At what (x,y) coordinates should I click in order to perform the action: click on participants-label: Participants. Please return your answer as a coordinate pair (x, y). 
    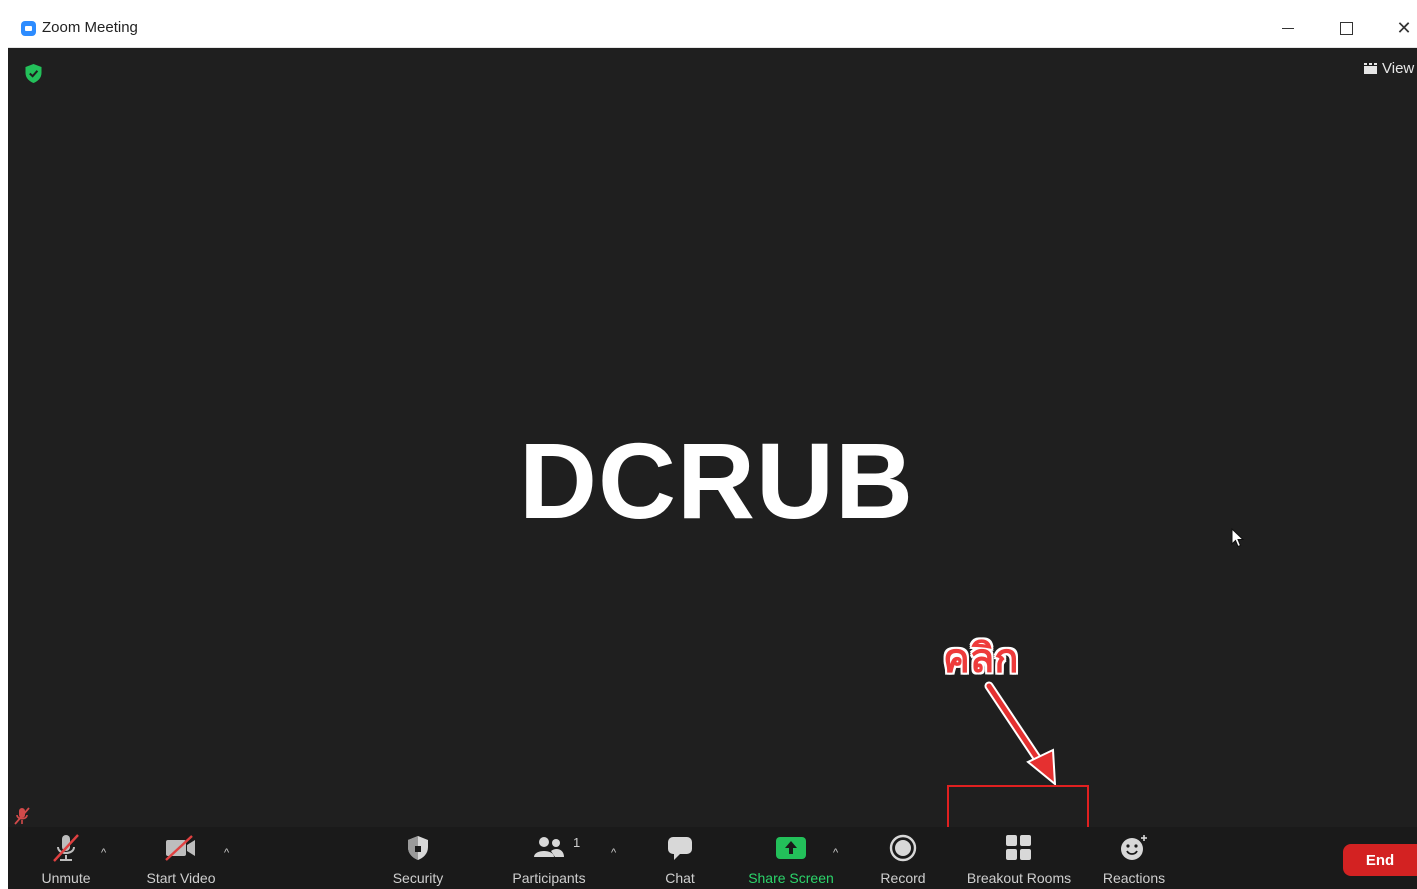
    Looking at the image, I should click on (549, 878).